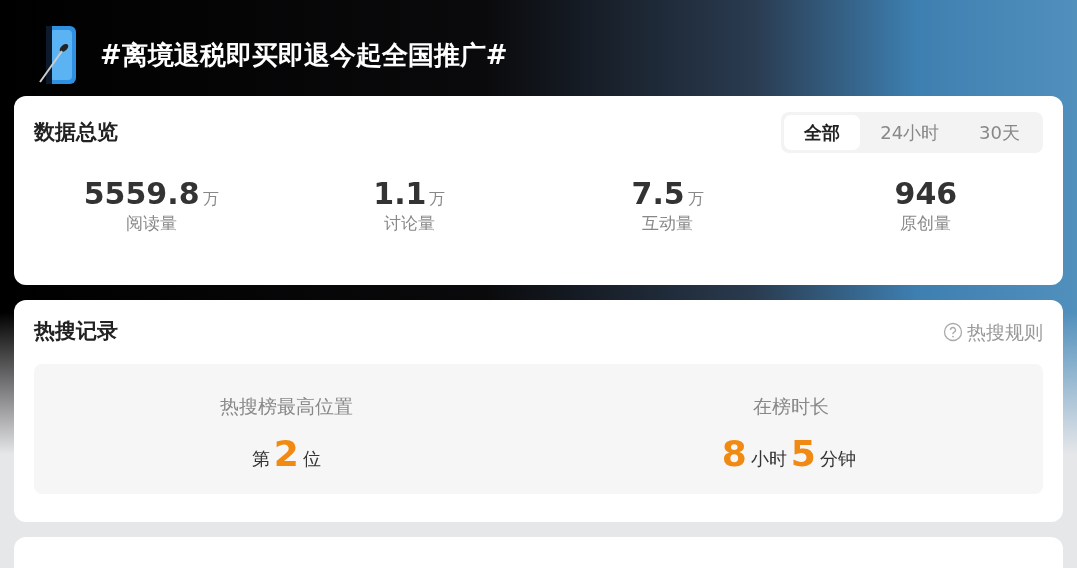 The image size is (1077, 568). What do you see at coordinates (151, 223) in the screenshot?
I see `stat-label: 阅读量` at bounding box center [151, 223].